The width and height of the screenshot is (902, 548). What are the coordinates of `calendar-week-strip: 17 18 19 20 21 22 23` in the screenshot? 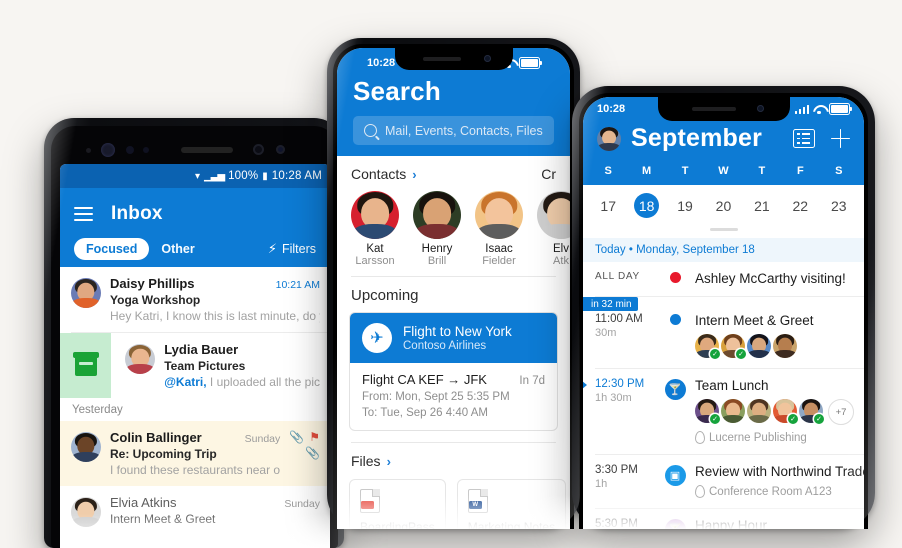 It's located at (723, 204).